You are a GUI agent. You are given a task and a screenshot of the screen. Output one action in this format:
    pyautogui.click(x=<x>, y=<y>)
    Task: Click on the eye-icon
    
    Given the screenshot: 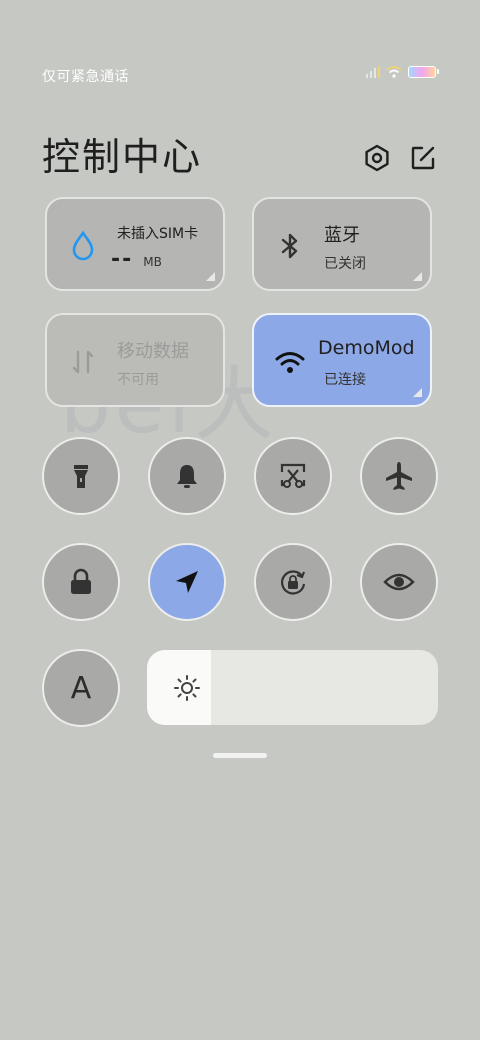 What is the action you would take?
    pyautogui.click(x=399, y=582)
    